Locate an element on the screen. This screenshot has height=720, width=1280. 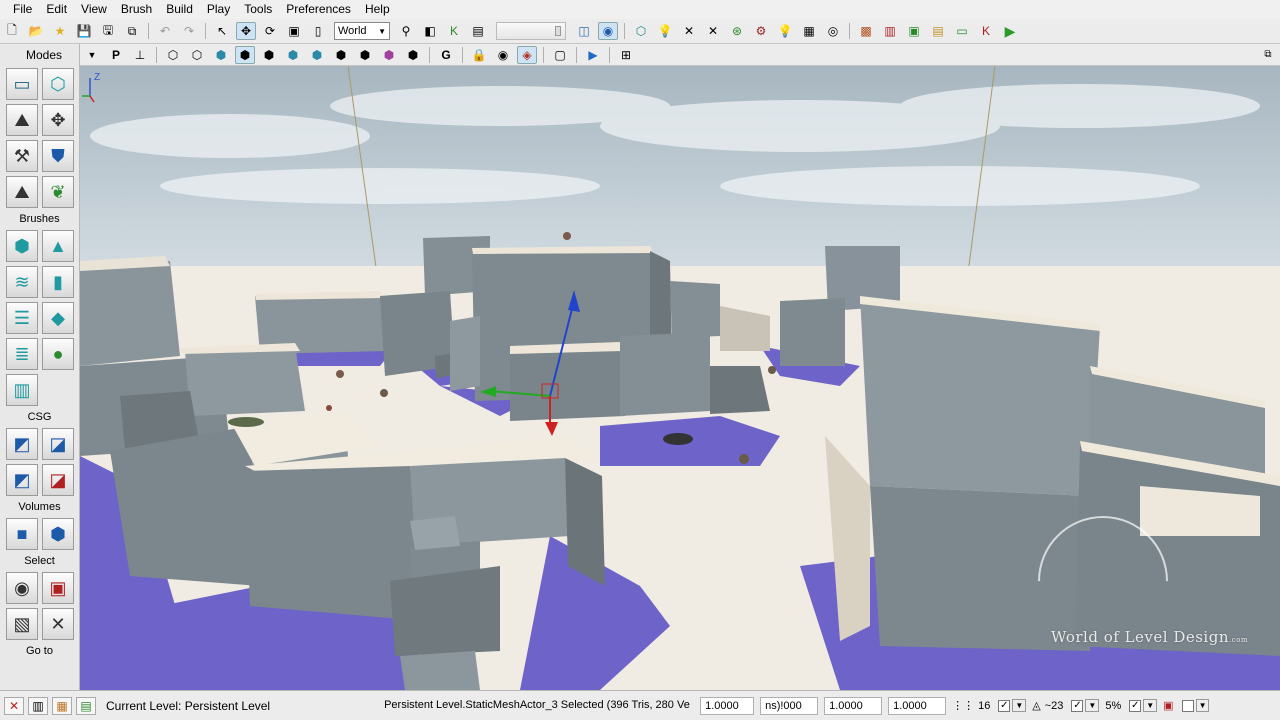
play-in-editor-icon: ▣ is located at coordinates (914, 31).